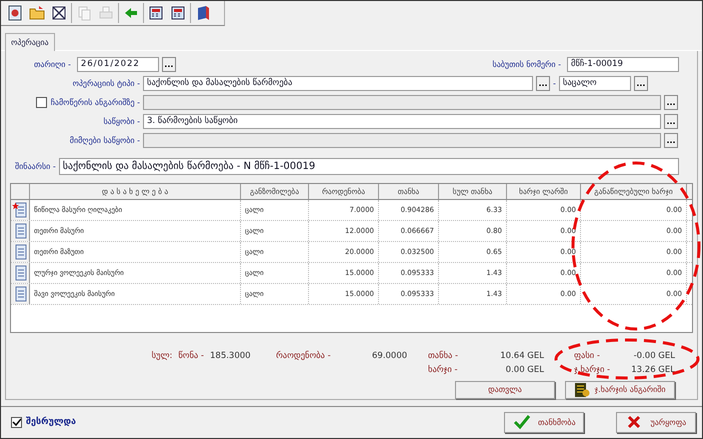 This screenshot has height=439, width=703. What do you see at coordinates (231, 355) in the screenshot?
I see `weight-value: 185.3000` at bounding box center [231, 355].